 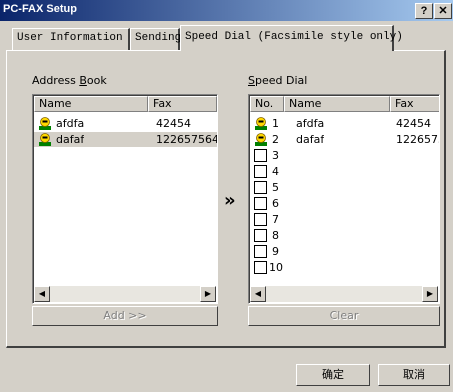 What do you see at coordinates (344, 155) in the screenshot?
I see `list-item: 3` at bounding box center [344, 155].